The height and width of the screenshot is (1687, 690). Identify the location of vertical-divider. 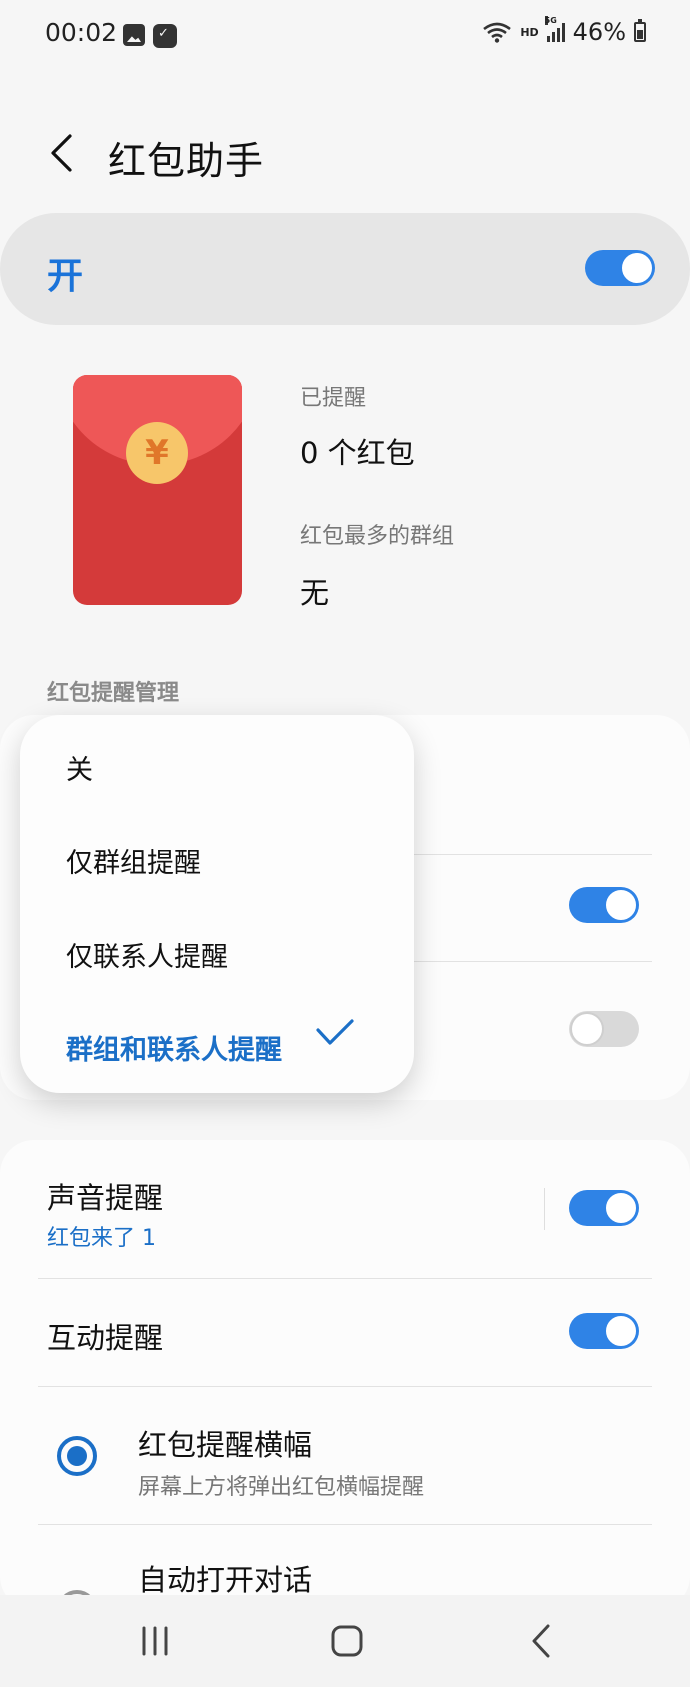
(544, 1209).